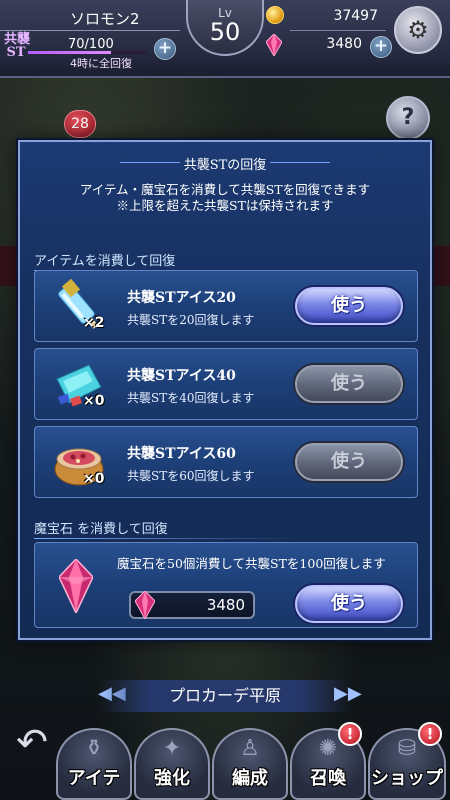 The width and height of the screenshot is (450, 800). Describe the element at coordinates (381, 47) in the screenshot. I see `gem-plus-button: +` at that location.